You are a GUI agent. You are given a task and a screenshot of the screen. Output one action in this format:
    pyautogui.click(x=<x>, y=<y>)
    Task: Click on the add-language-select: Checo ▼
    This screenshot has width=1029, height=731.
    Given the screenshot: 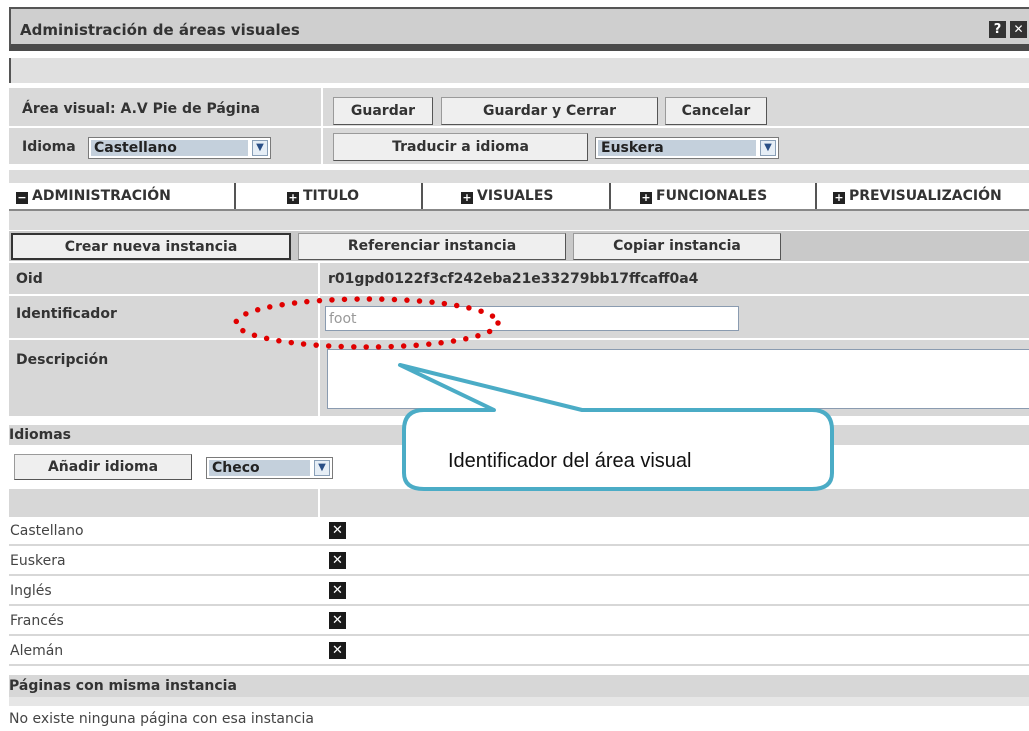 What is the action you would take?
    pyautogui.click(x=269, y=468)
    